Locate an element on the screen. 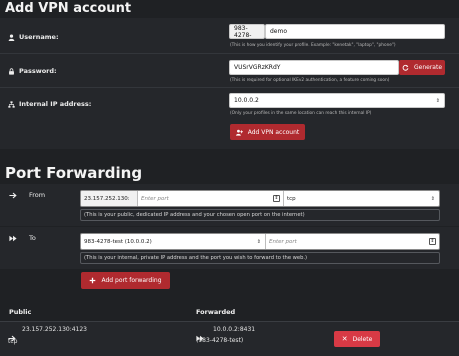 The height and width of the screenshot is (356, 459). forwarded-name: (983-4278-test) is located at coordinates (220, 340).